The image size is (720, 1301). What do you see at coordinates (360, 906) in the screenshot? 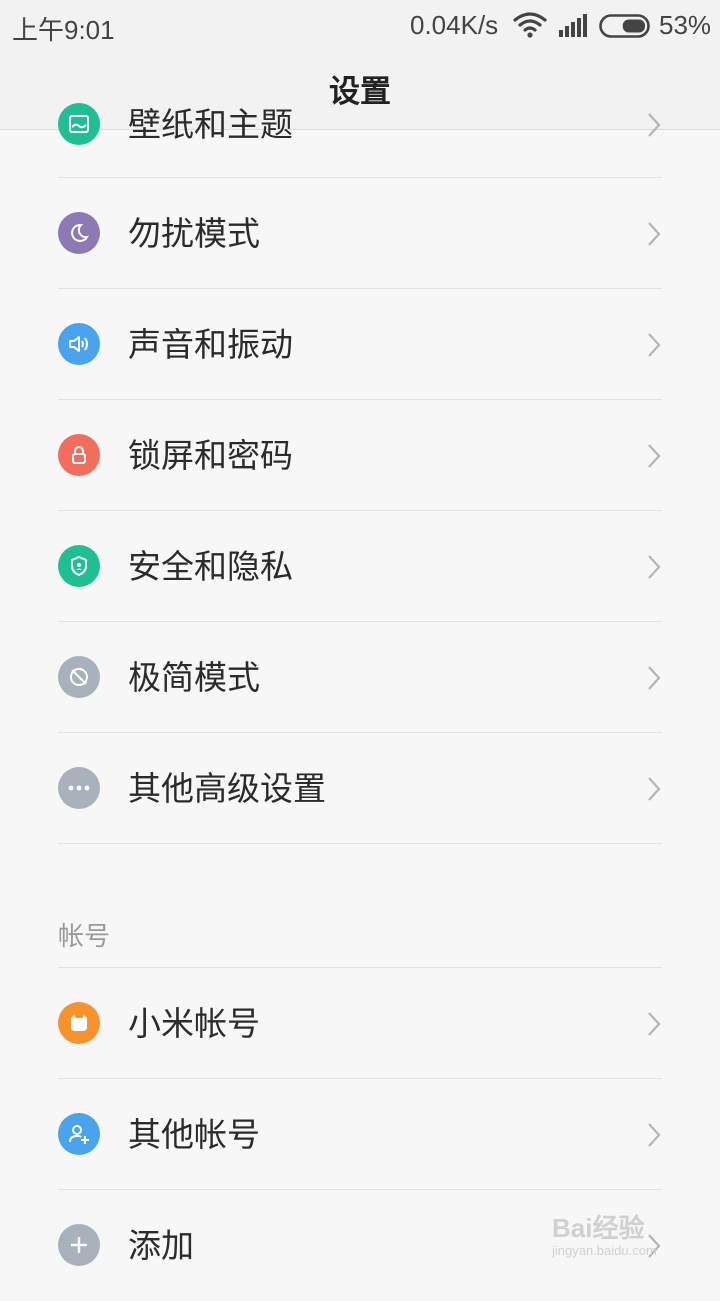
I see `section-header-account: 帐号` at bounding box center [360, 906].